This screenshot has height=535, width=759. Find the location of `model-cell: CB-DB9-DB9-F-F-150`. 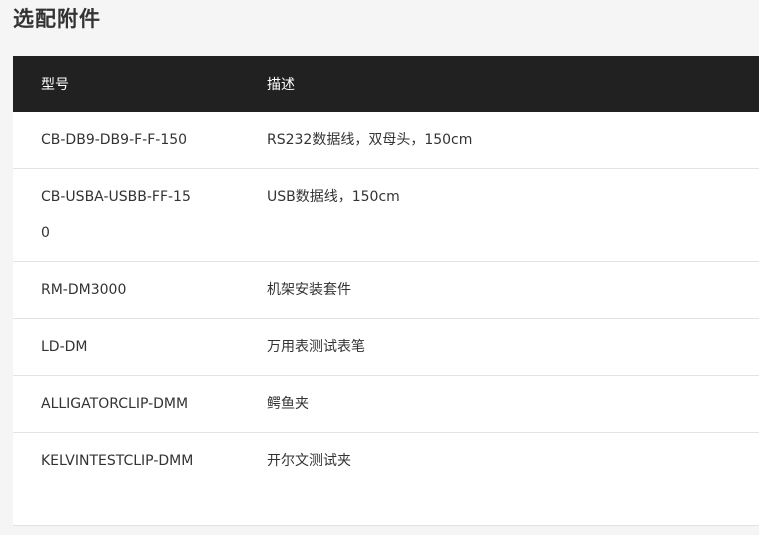

model-cell: CB-DB9-DB9-F-F-150 is located at coordinates (114, 140).